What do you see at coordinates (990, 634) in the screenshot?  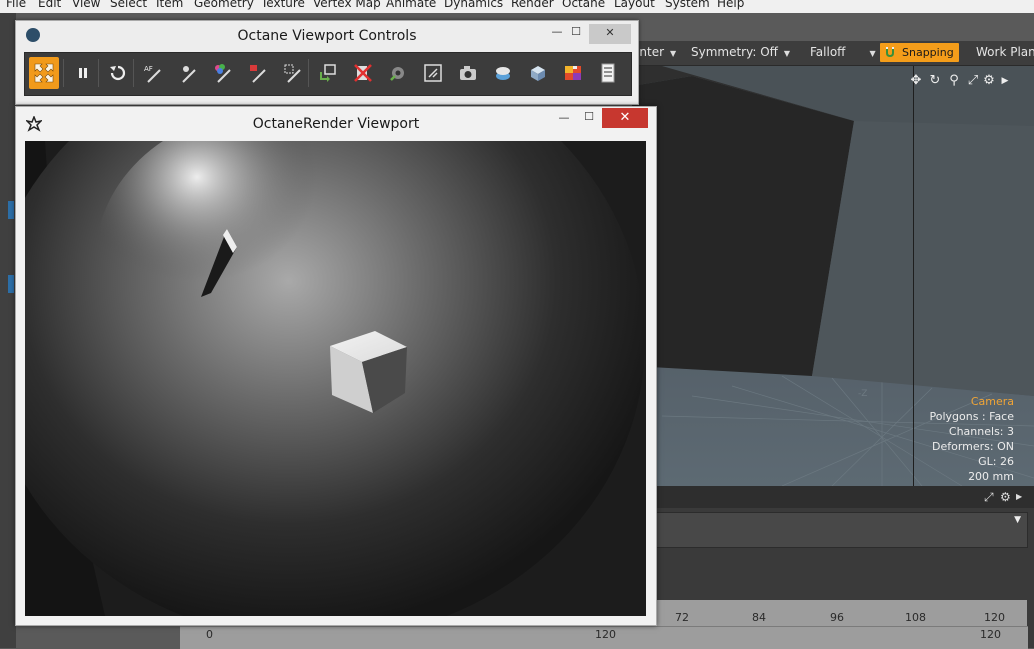 I see `range-end: 120` at bounding box center [990, 634].